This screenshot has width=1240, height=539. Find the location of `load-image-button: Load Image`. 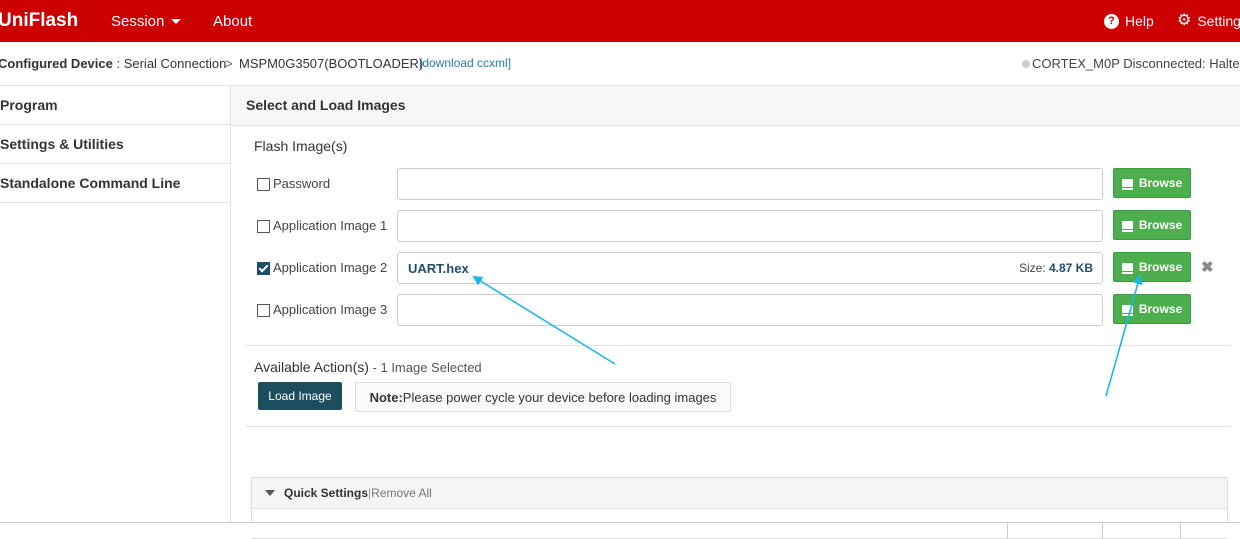

load-image-button: Load Image is located at coordinates (300, 396).